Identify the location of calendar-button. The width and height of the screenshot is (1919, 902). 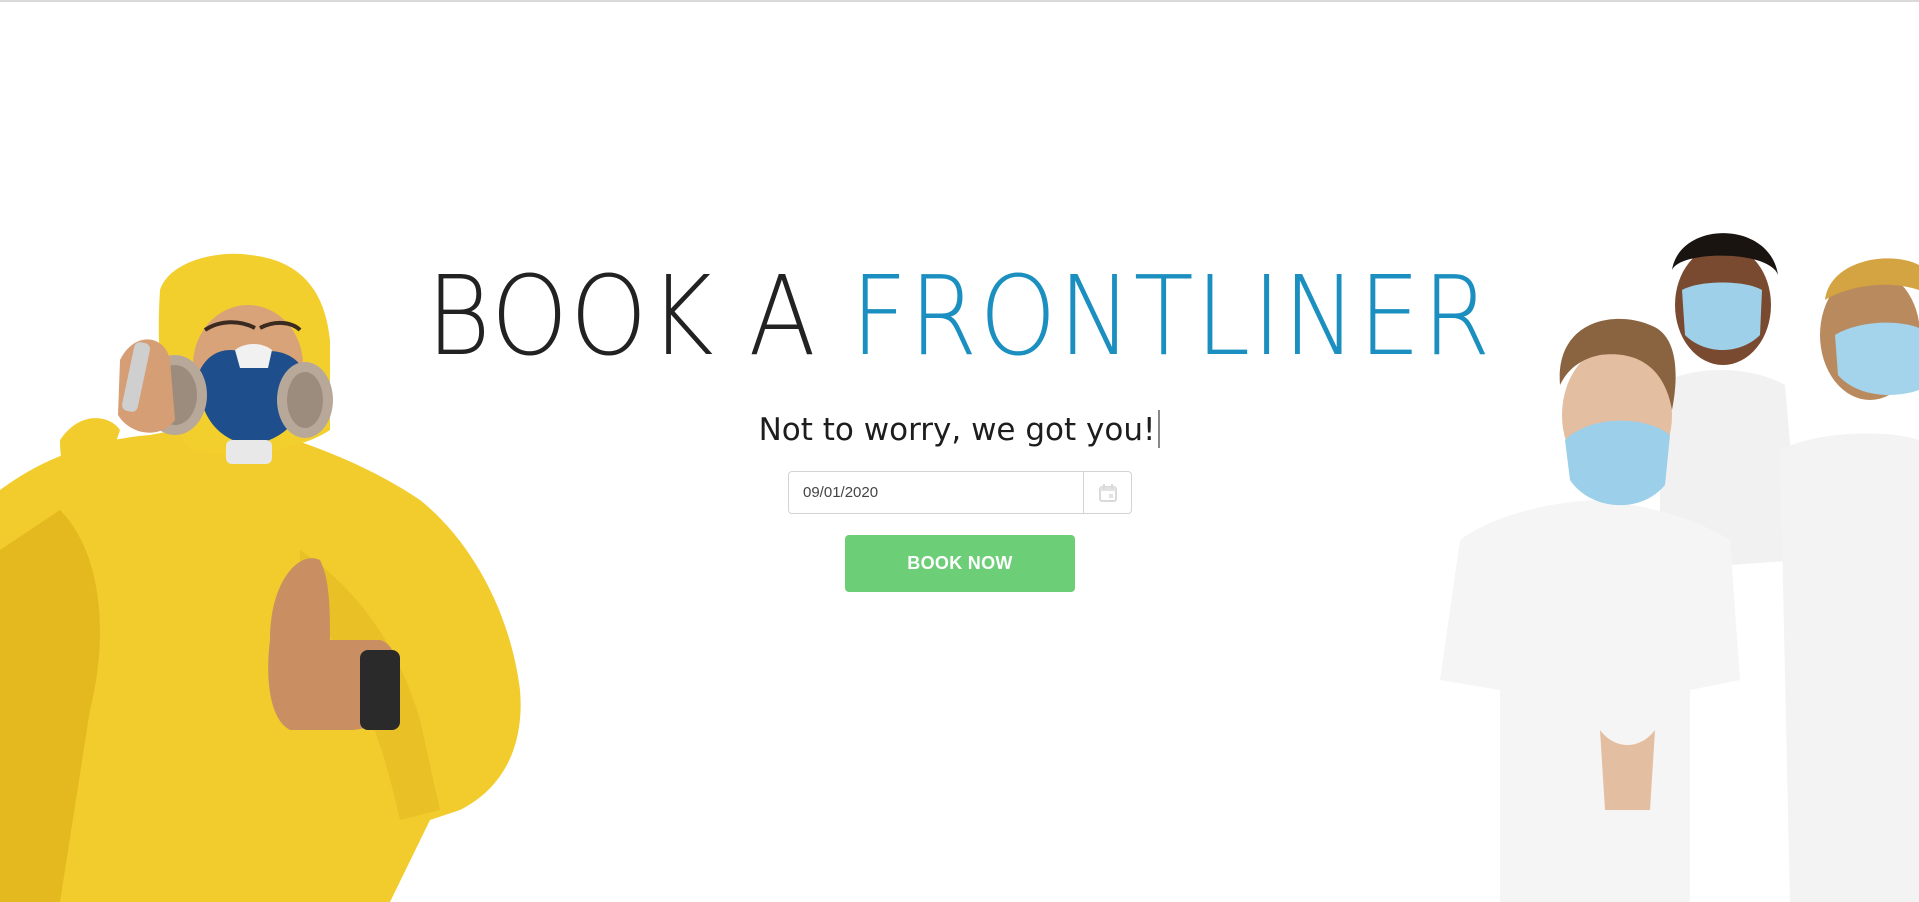
(1107, 492).